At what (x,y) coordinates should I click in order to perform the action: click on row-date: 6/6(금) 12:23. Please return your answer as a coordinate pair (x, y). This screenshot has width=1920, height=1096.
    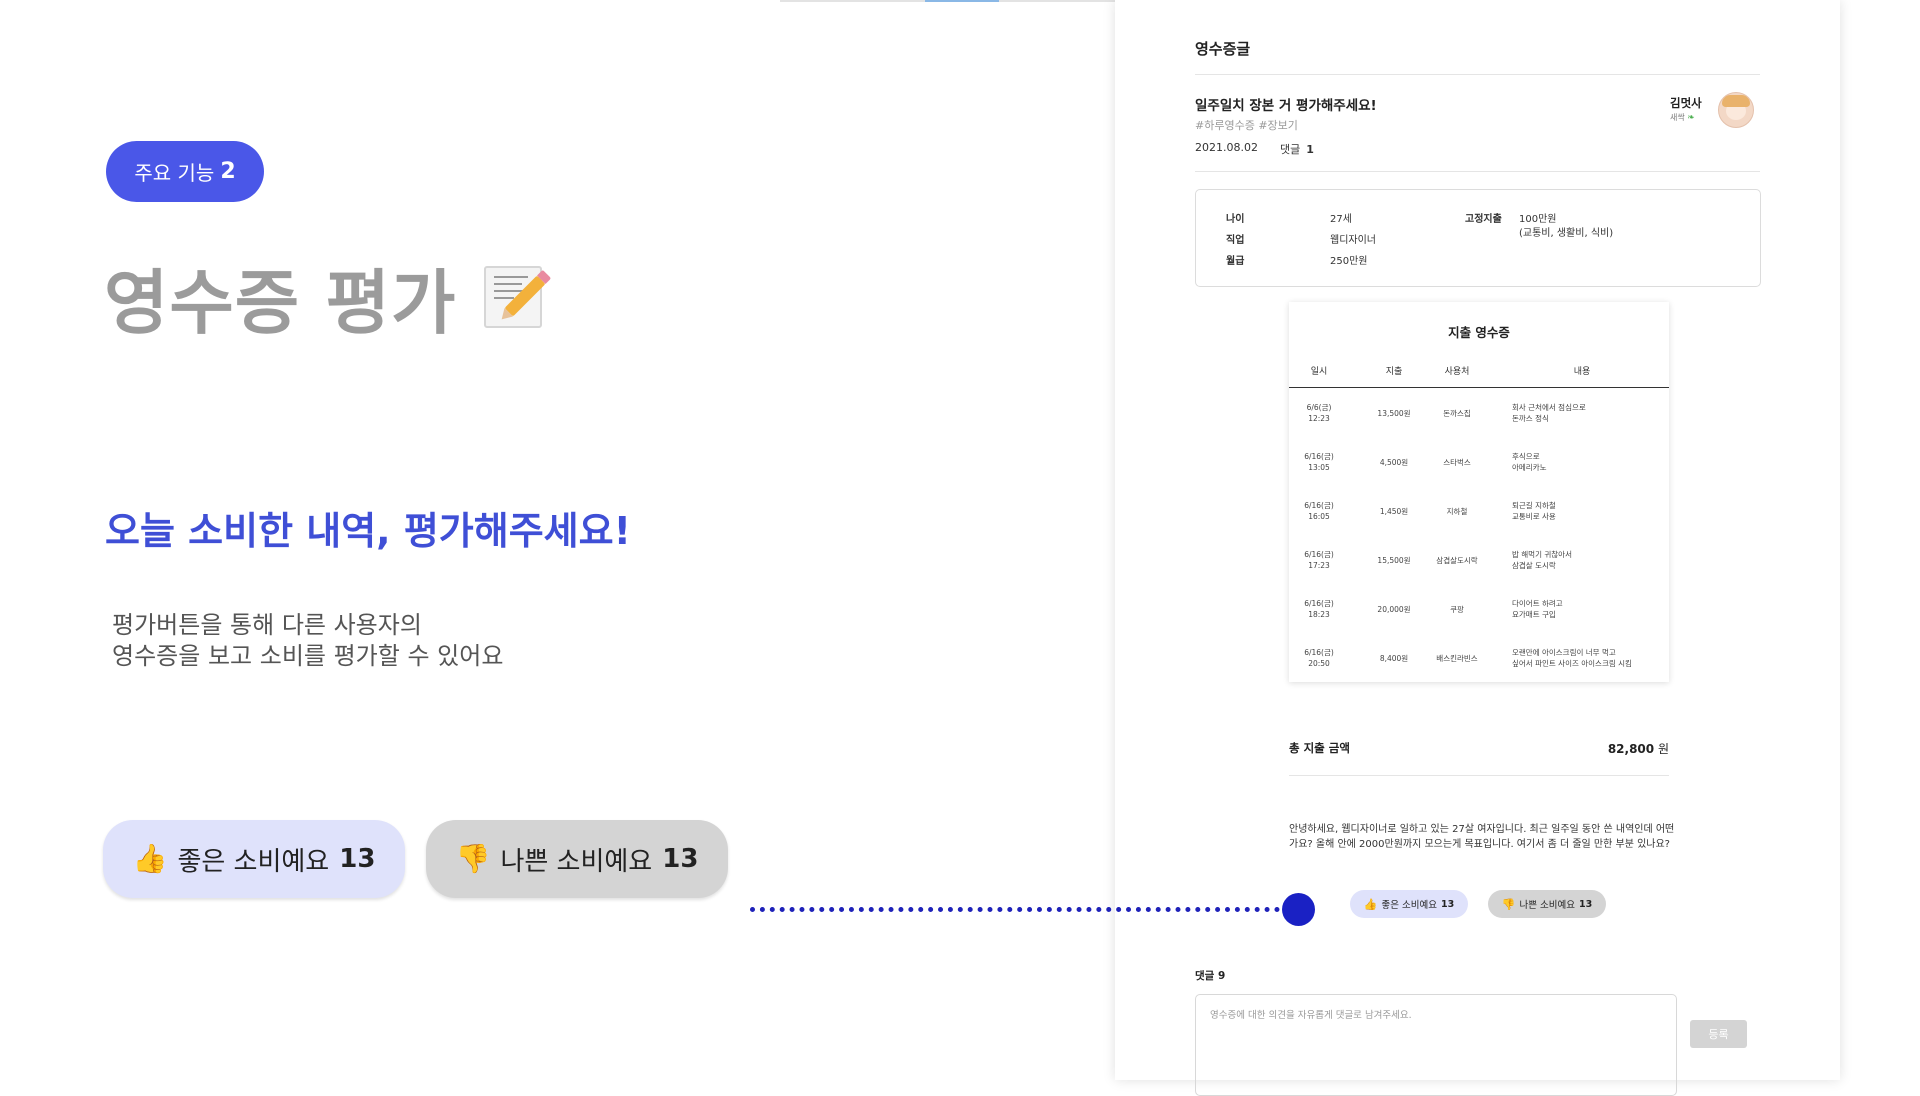
    Looking at the image, I should click on (1319, 413).